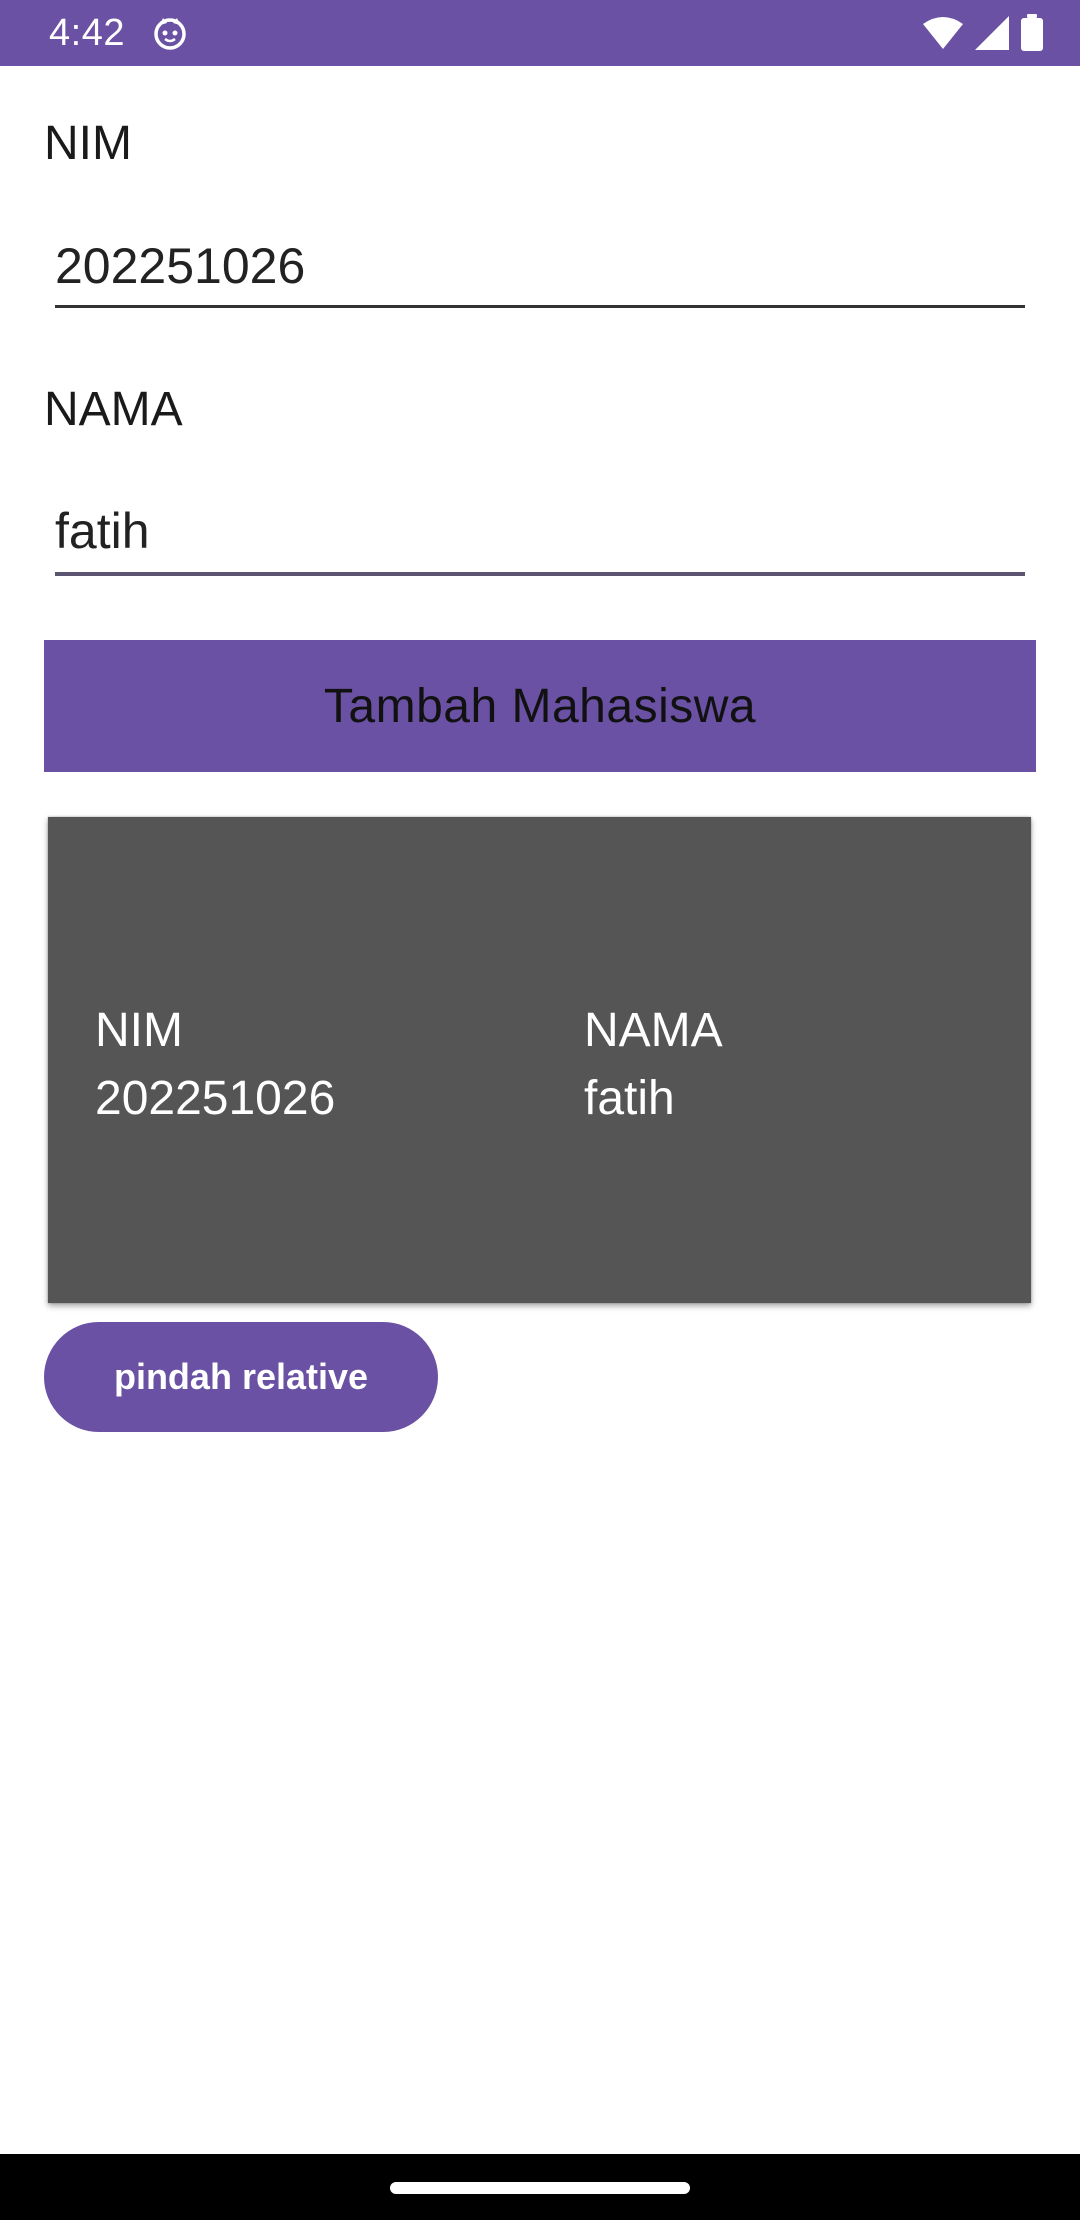 Image resolution: width=1080 pixels, height=2220 pixels. I want to click on card-nim-header: NIM, so click(139, 1030).